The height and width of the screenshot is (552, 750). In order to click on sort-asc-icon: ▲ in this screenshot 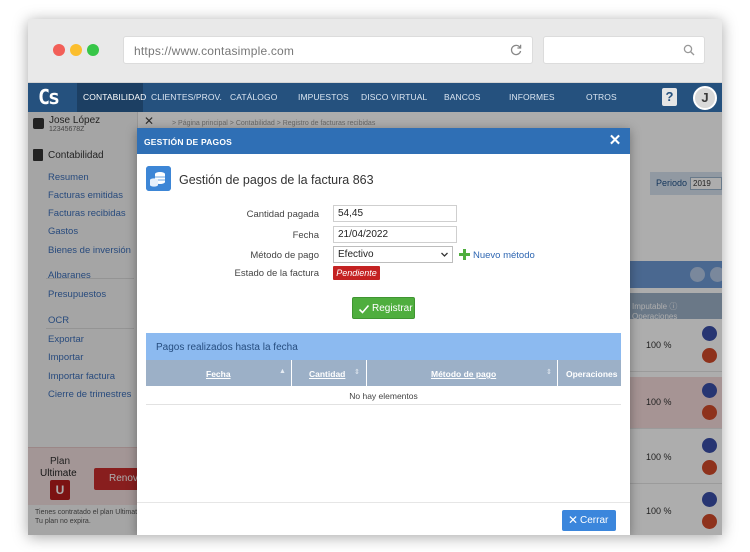, I will do `click(282, 371)`.